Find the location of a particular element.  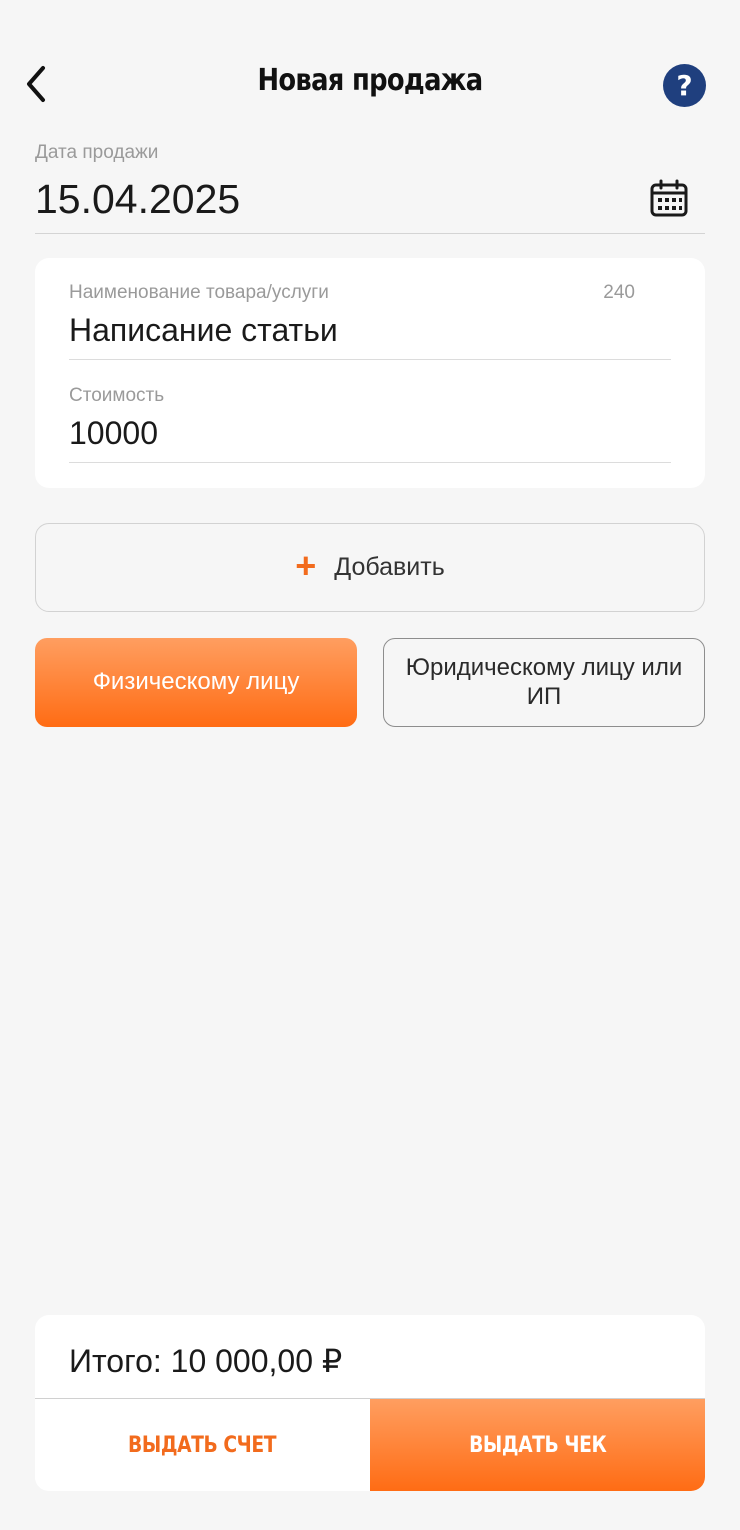

issue-receipt-button: ВЫДАТЬ ЧЕК is located at coordinates (537, 1445).